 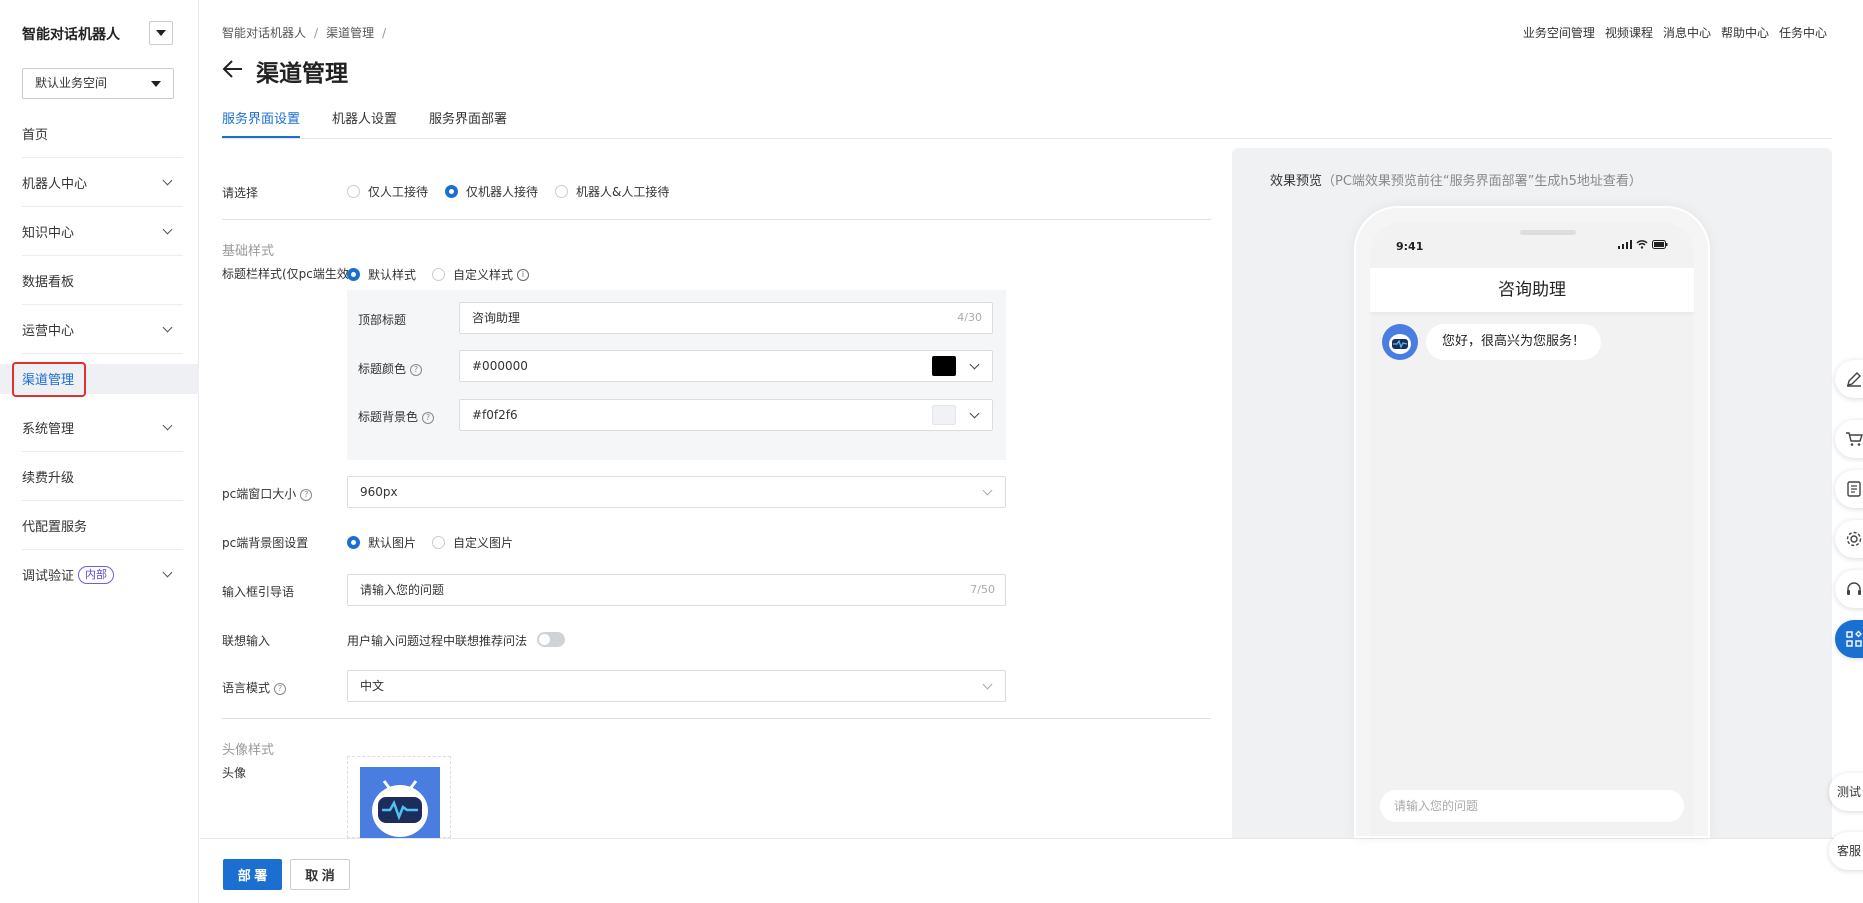 What do you see at coordinates (48, 331) in the screenshot?
I see `sidebar-item-label: 运营中心` at bounding box center [48, 331].